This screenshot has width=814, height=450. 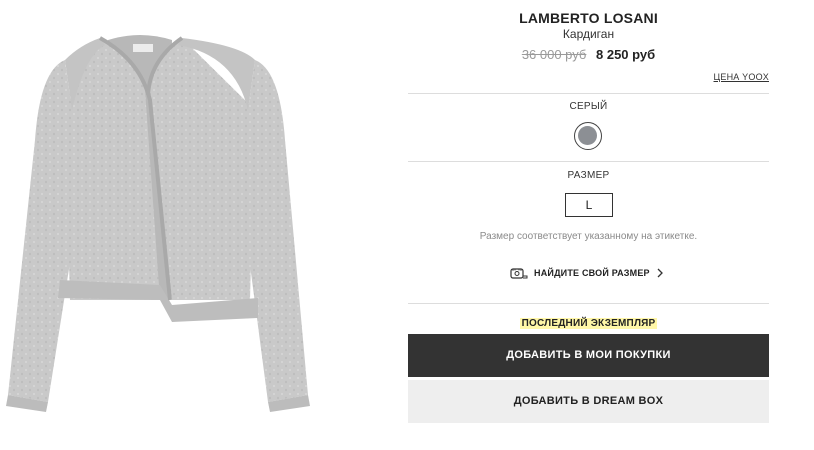 What do you see at coordinates (588, 355) in the screenshot?
I see `add-to-cart-button: ДОБАВИТЬ В МОИ ПОКУПКИ` at bounding box center [588, 355].